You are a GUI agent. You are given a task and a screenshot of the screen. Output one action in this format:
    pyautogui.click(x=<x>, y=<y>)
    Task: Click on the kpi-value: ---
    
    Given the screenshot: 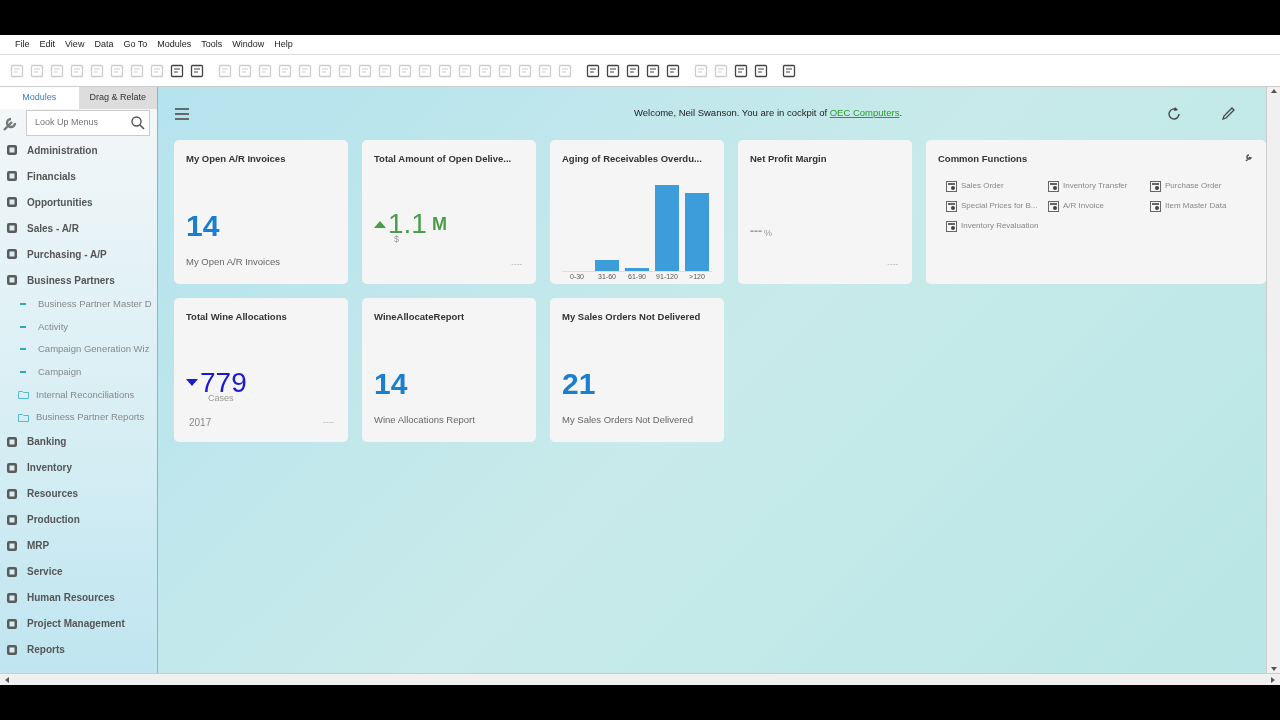 What is the action you would take?
    pyautogui.click(x=756, y=232)
    